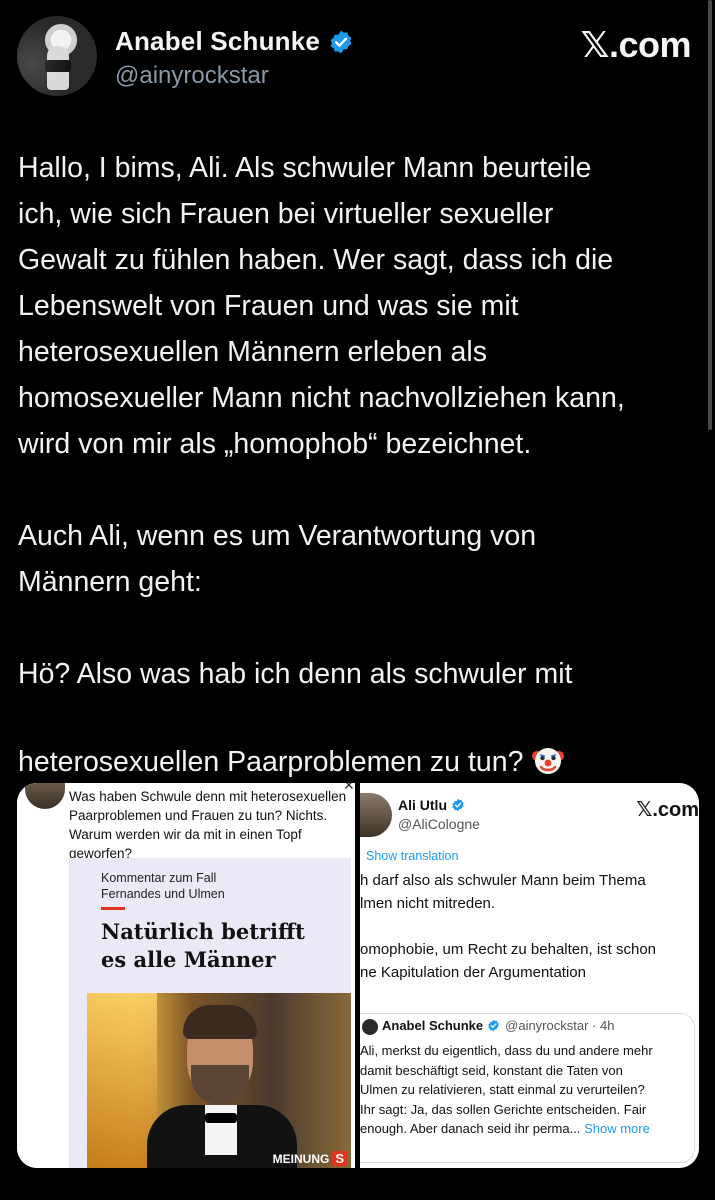 This screenshot has width=715, height=1200. I want to click on author-name: Anabel Schunke, so click(217, 41).